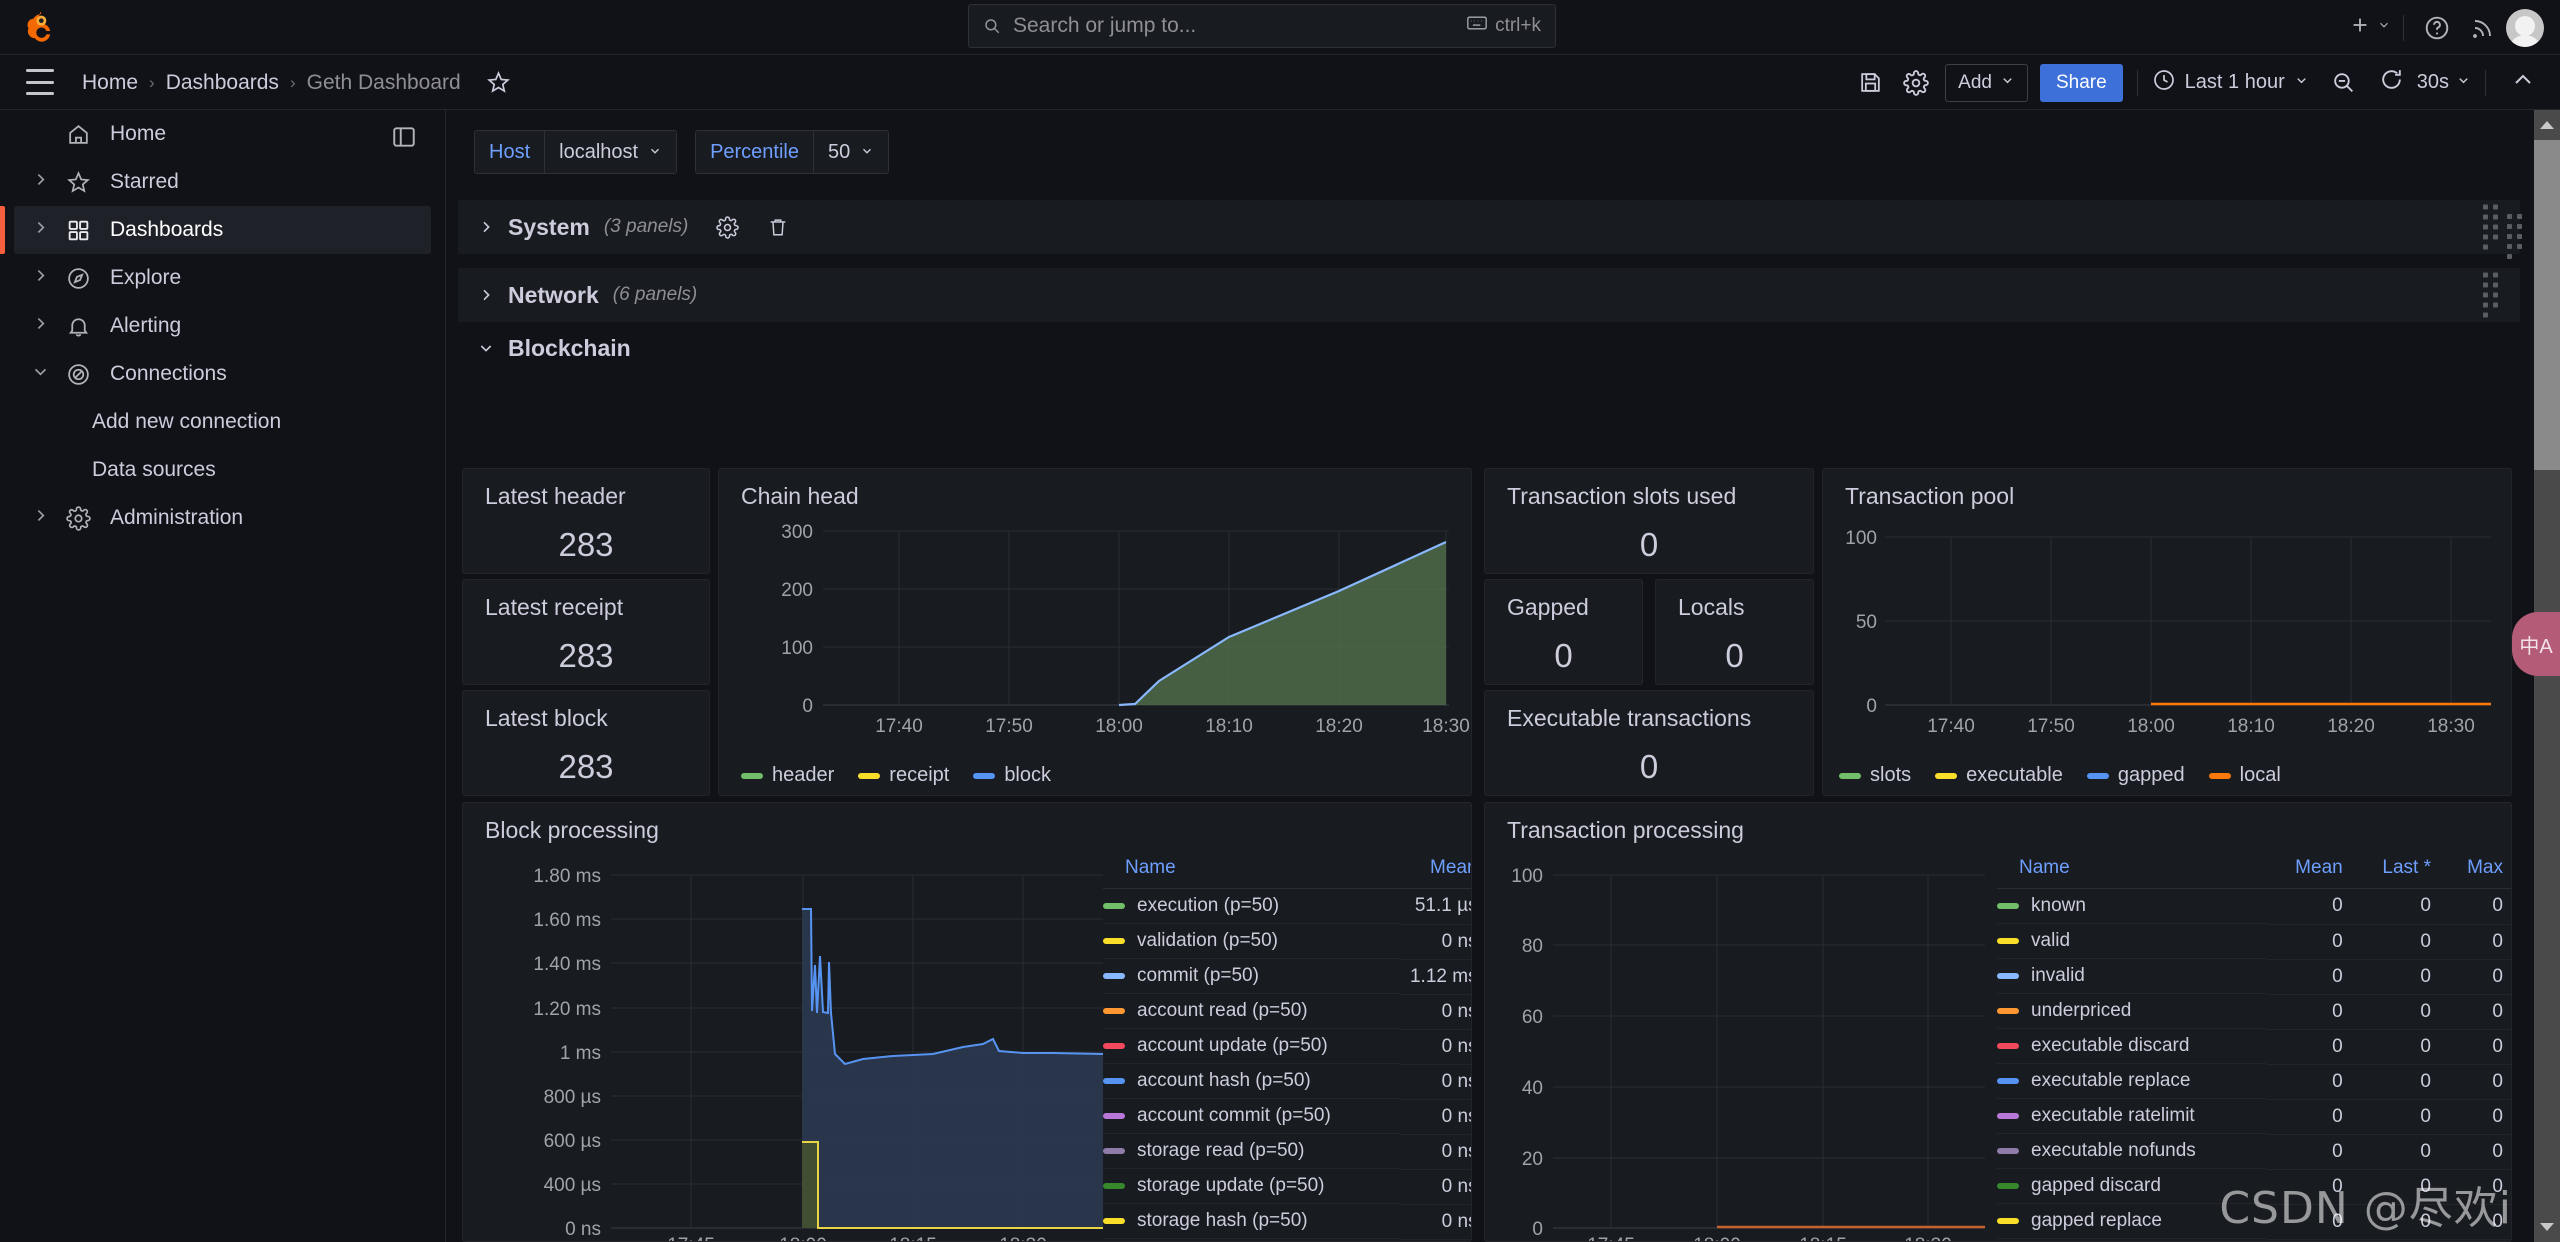  I want to click on panel-latest-block: Latest block 283, so click(586, 743).